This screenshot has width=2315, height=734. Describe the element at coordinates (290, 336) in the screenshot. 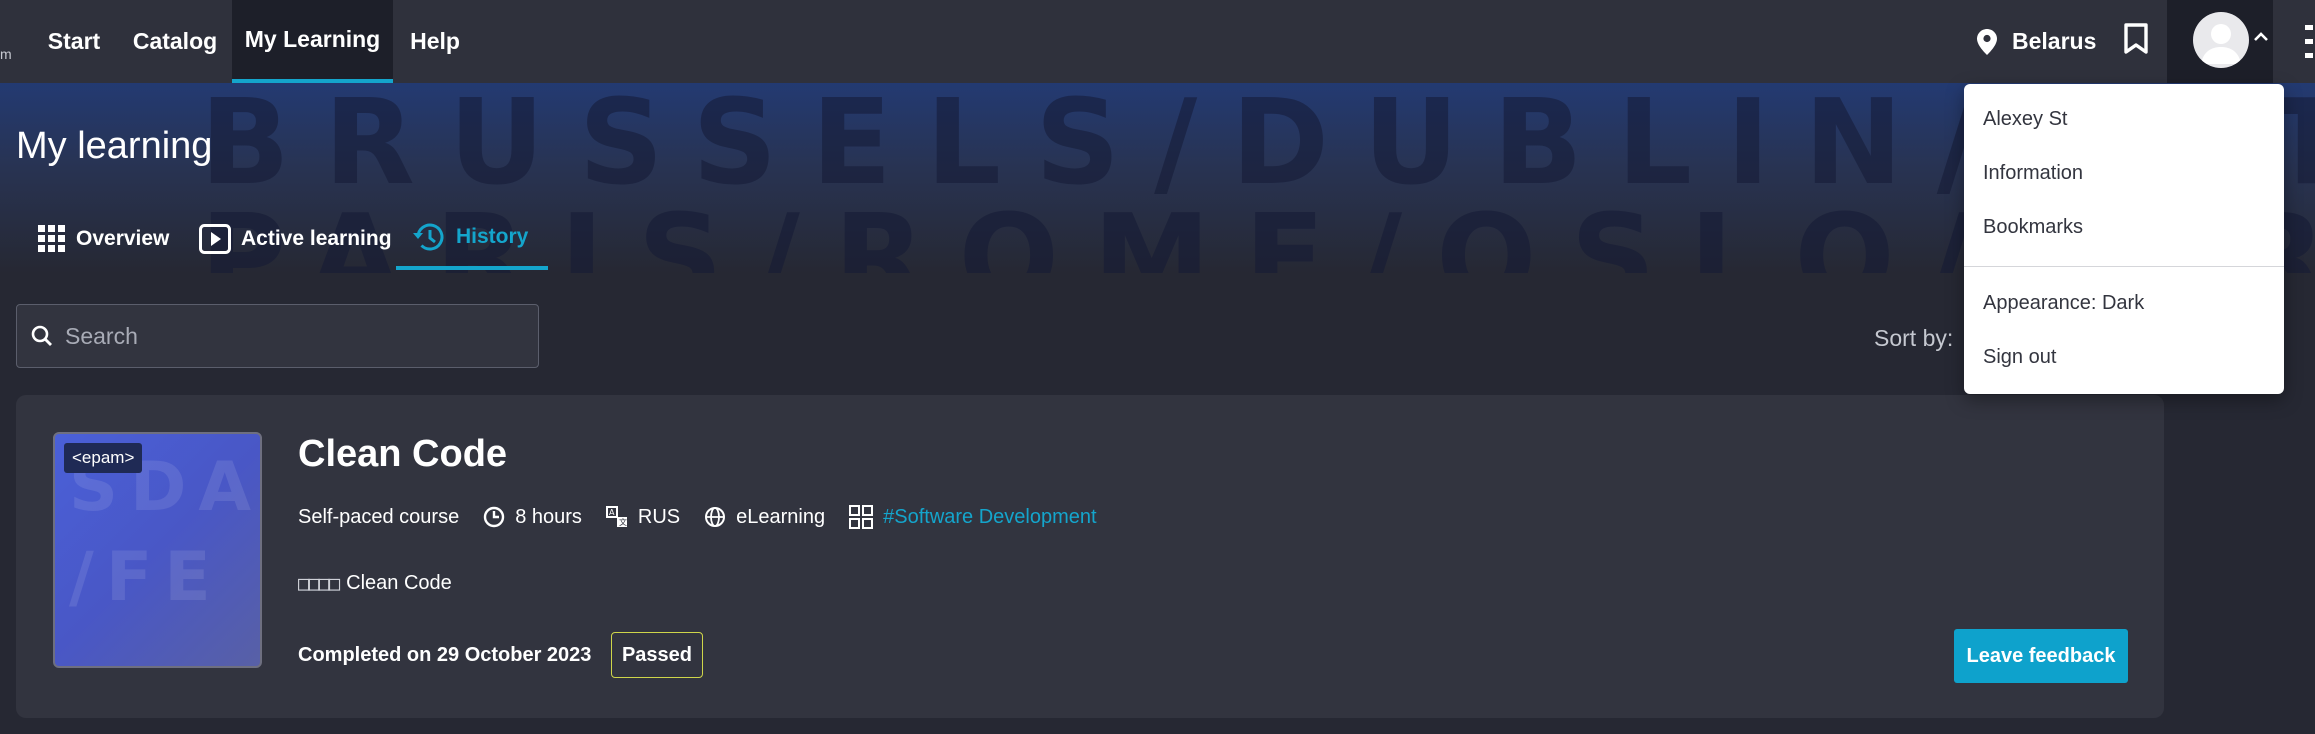

I see `search-input` at that location.